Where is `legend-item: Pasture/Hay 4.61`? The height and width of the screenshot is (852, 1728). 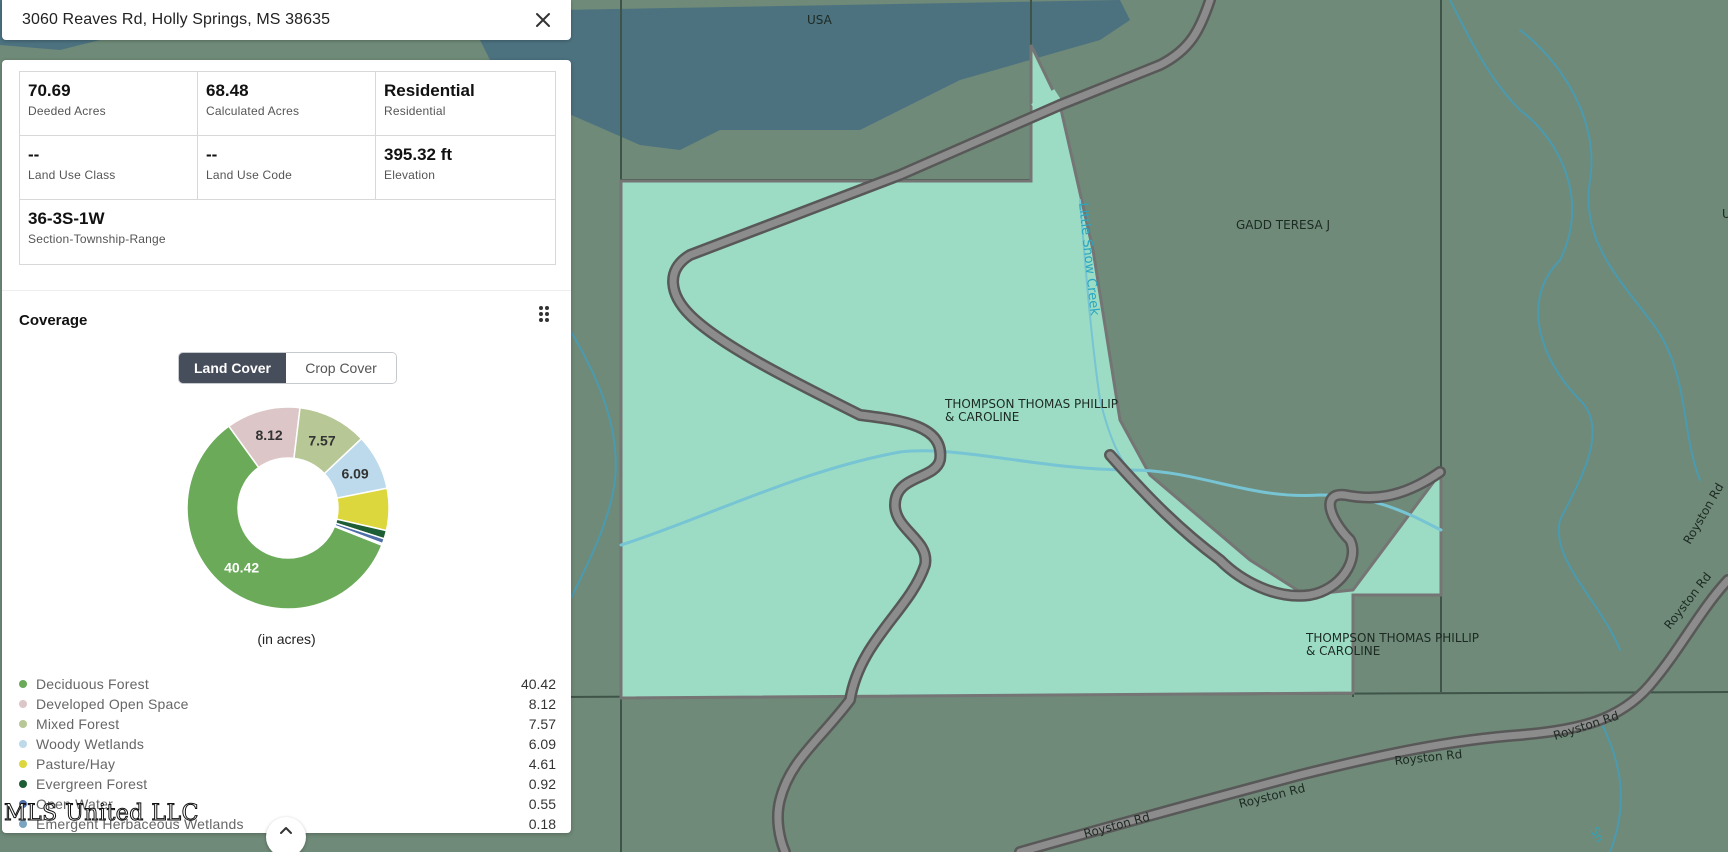 legend-item: Pasture/Hay 4.61 is located at coordinates (287, 764).